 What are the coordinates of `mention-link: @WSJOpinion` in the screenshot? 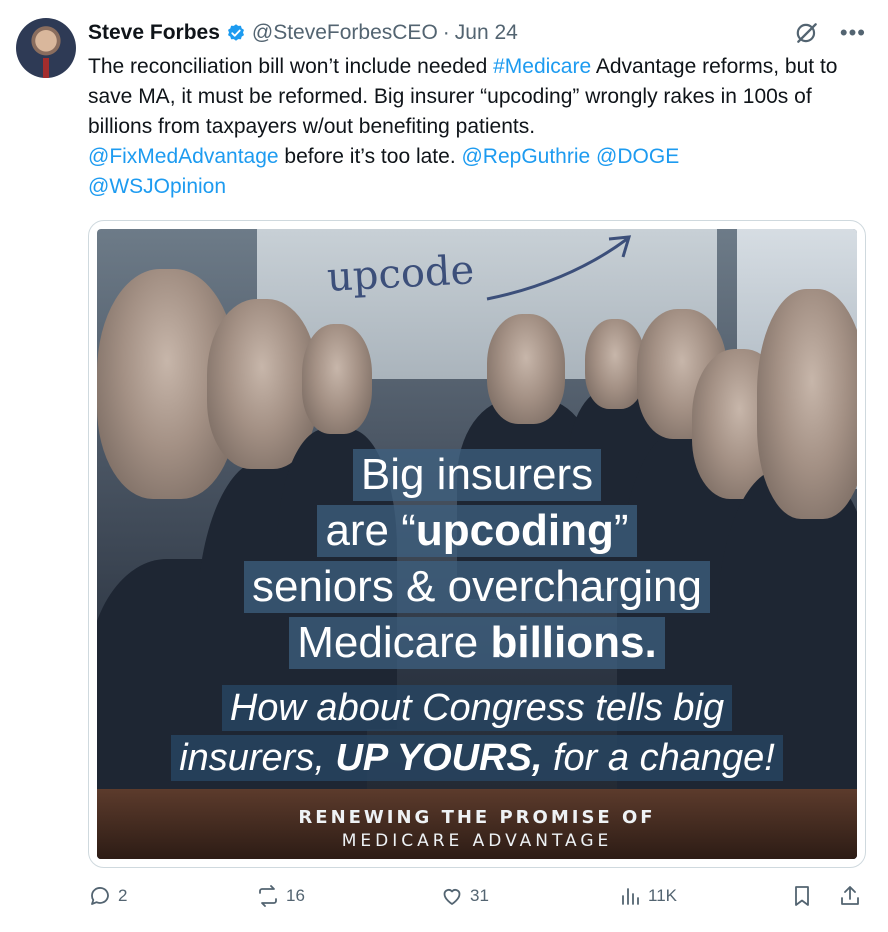 It's located at (157, 186).